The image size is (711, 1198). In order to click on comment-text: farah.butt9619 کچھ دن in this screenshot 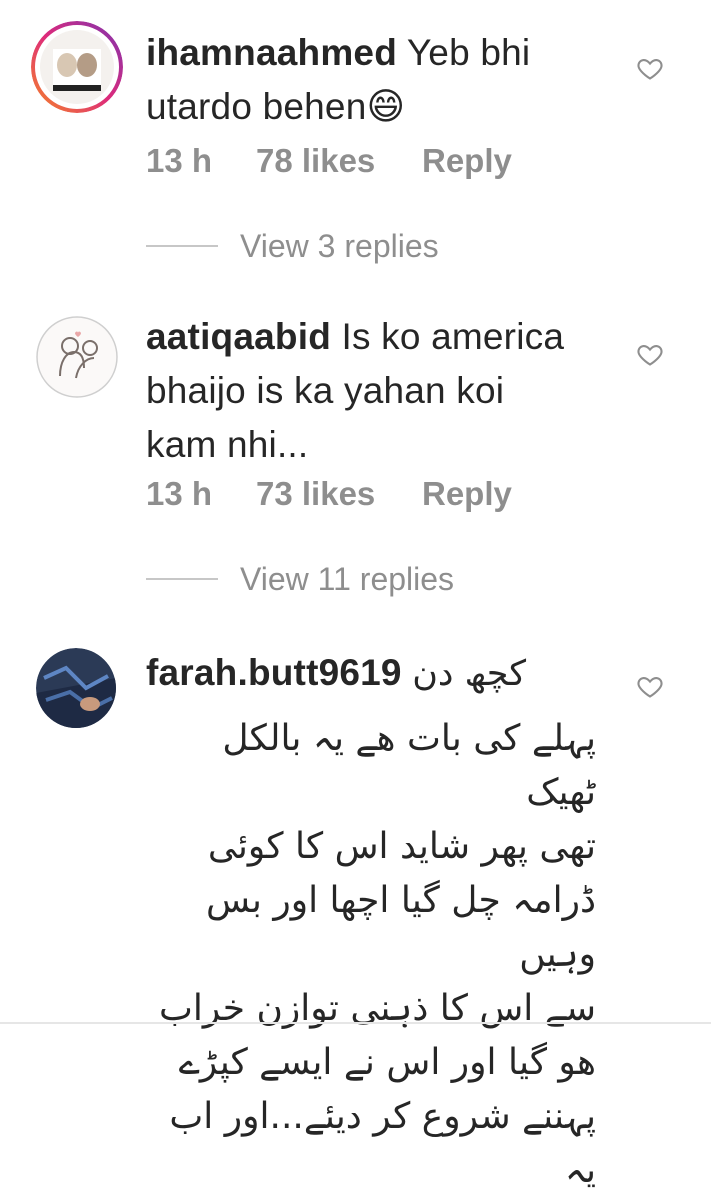, I will do `click(381, 673)`.